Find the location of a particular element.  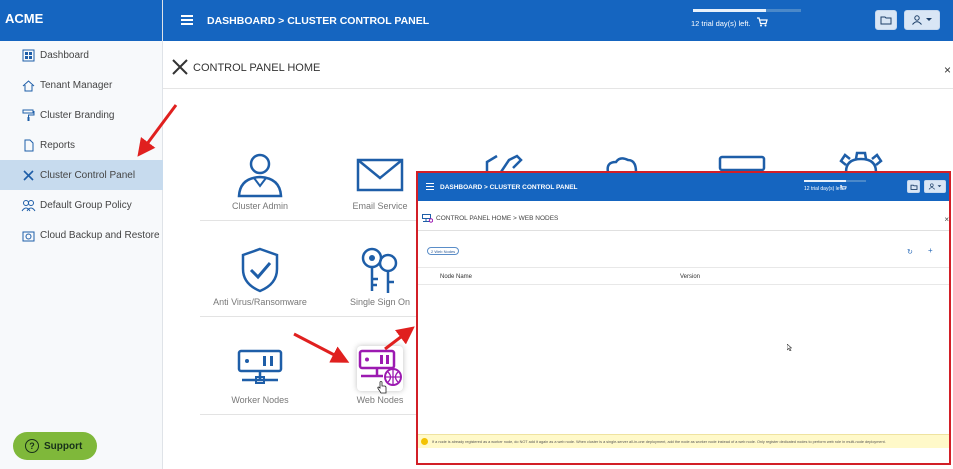

tile-label: Worker Nodes is located at coordinates (260, 400).